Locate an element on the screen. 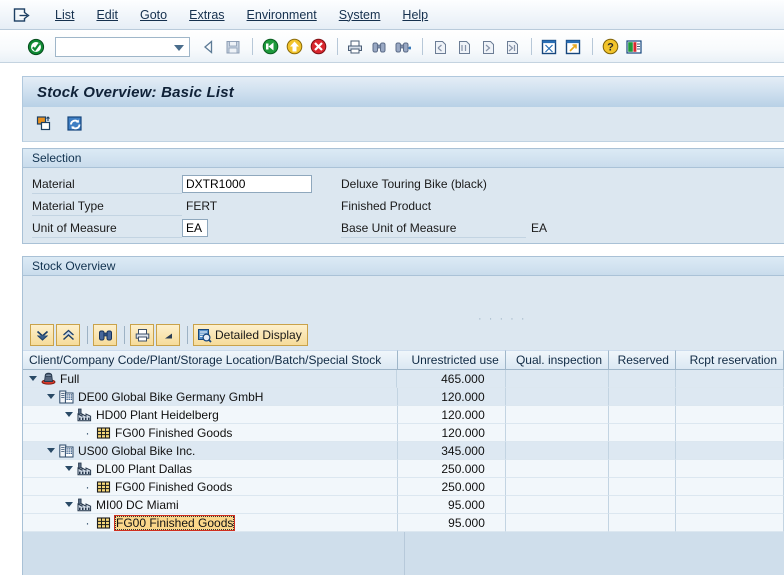 The width and height of the screenshot is (784, 575). material-input: DXTR1000 is located at coordinates (247, 184).